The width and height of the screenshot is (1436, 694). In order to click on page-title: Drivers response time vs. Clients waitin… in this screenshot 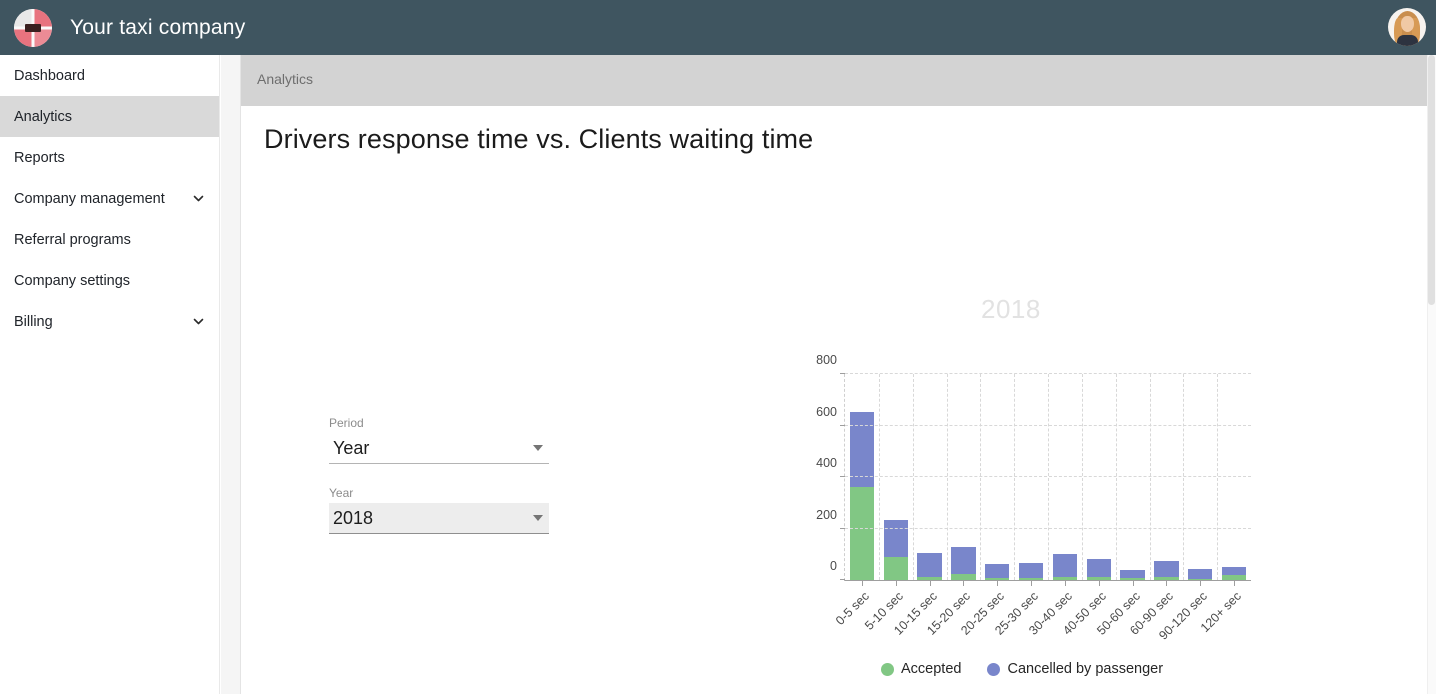, I will do `click(539, 139)`.